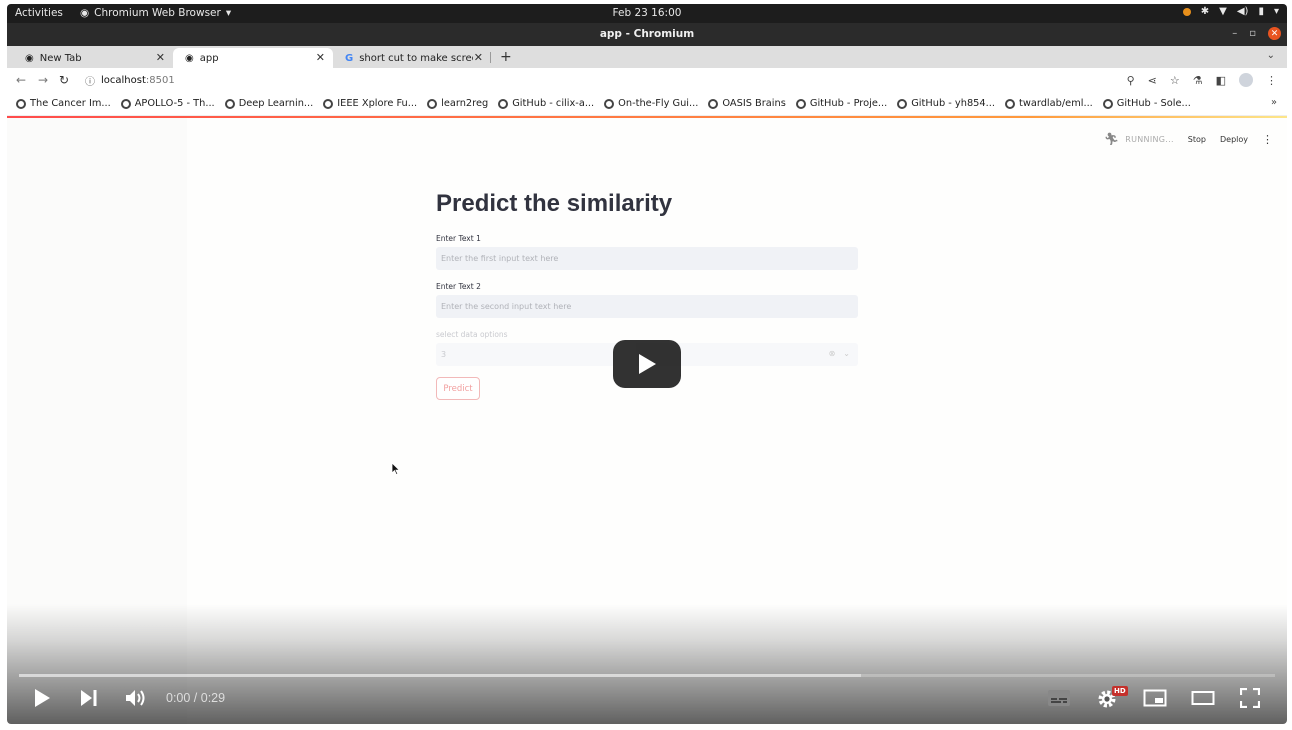  Describe the element at coordinates (1274, 33) in the screenshot. I see `close-window-icon: ✕` at that location.